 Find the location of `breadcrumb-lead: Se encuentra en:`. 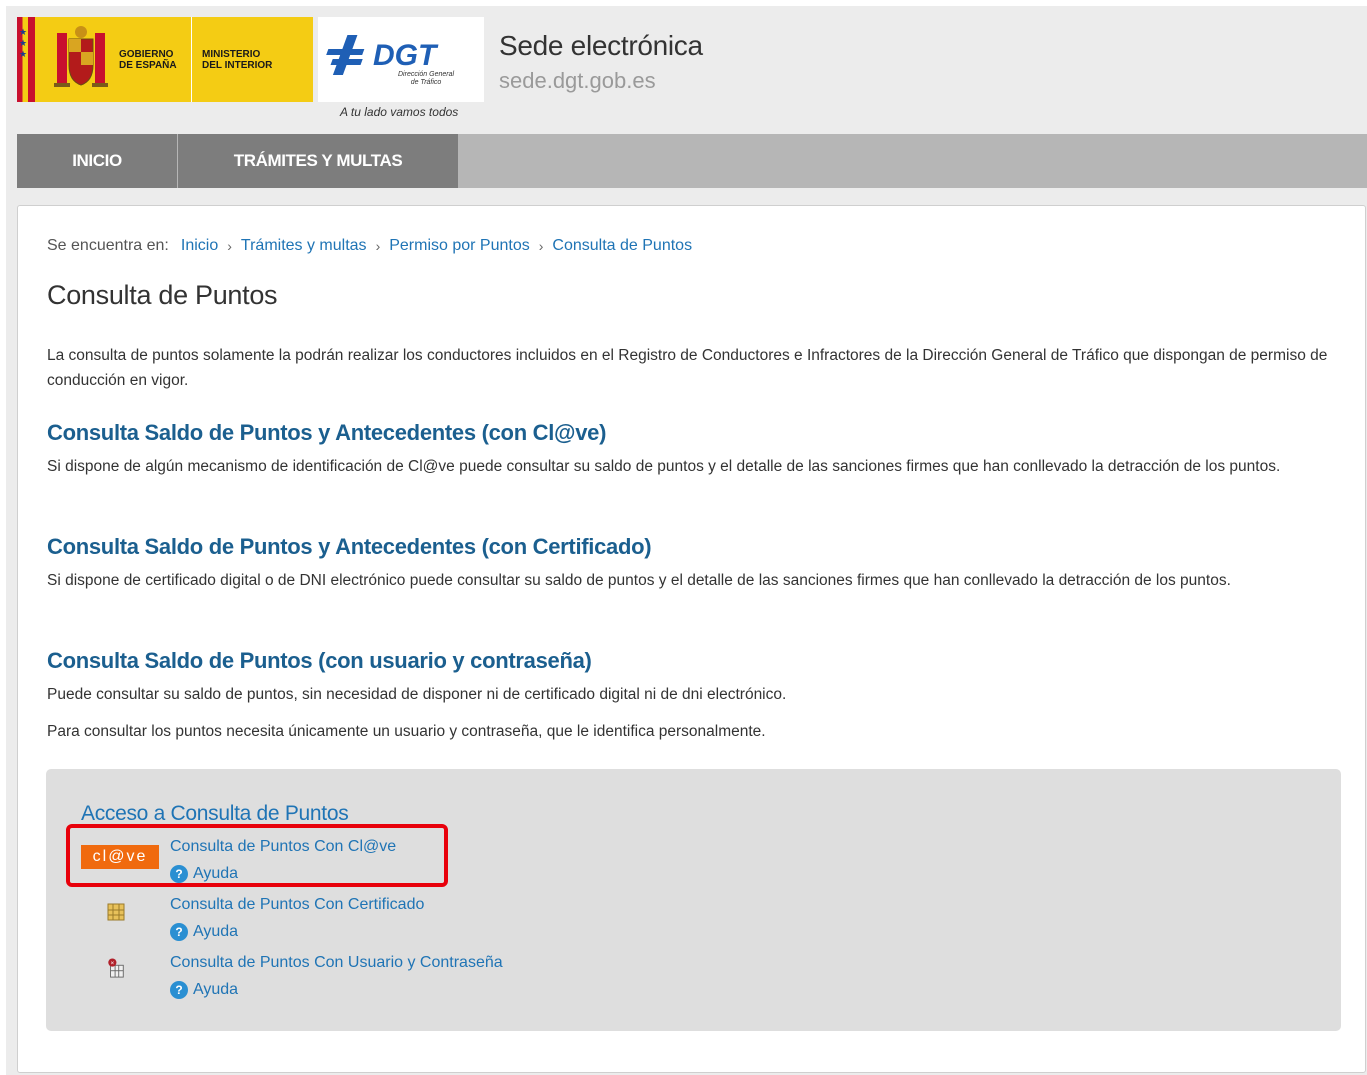

breadcrumb-lead: Se encuentra en: is located at coordinates (108, 245).